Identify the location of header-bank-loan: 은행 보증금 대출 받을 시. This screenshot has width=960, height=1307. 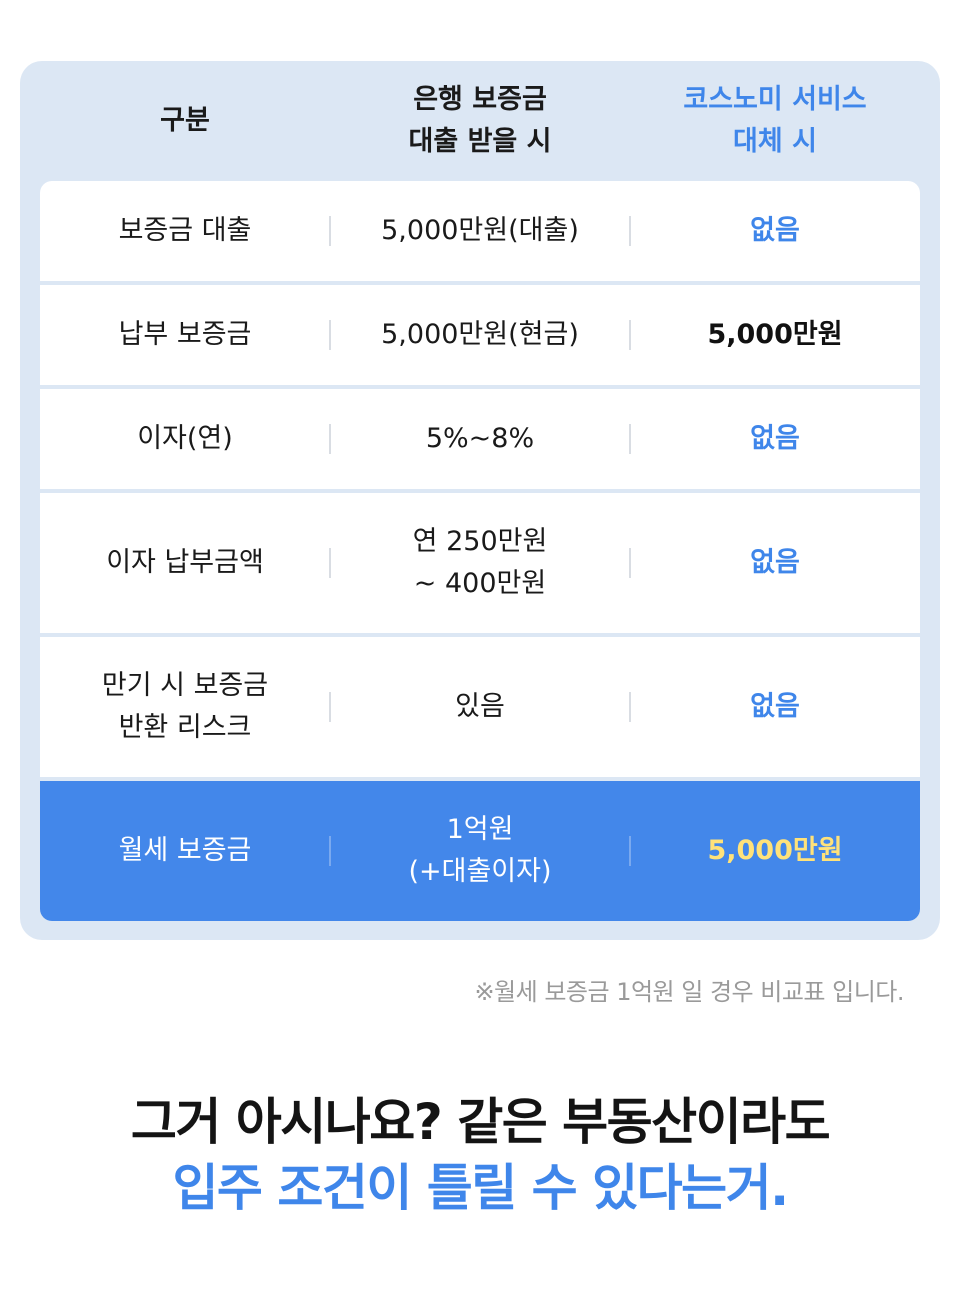
(480, 120).